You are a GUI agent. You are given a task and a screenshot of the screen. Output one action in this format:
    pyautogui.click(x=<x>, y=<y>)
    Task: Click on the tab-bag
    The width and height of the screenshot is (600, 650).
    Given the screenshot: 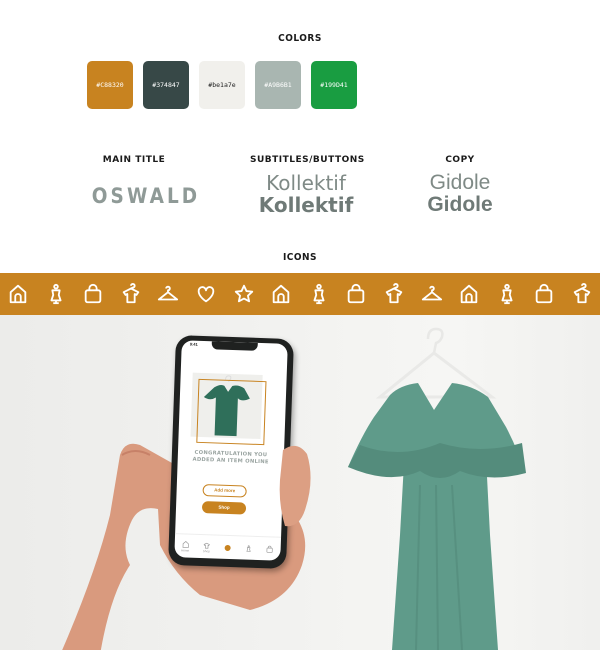 What is the action you would take?
    pyautogui.click(x=270, y=549)
    